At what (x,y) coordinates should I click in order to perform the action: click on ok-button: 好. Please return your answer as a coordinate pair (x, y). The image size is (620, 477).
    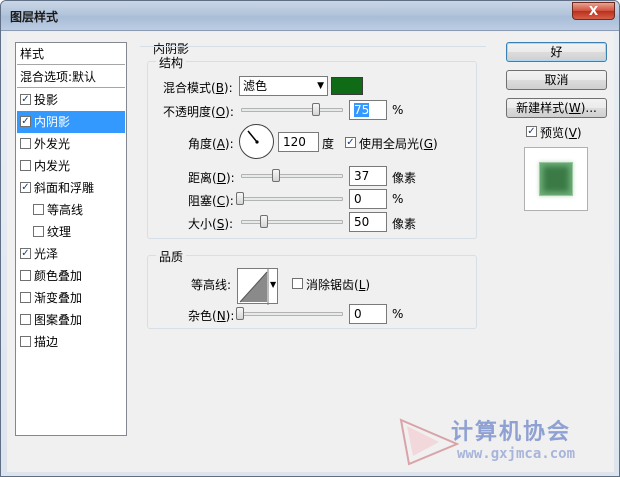
    Looking at the image, I should click on (556, 52).